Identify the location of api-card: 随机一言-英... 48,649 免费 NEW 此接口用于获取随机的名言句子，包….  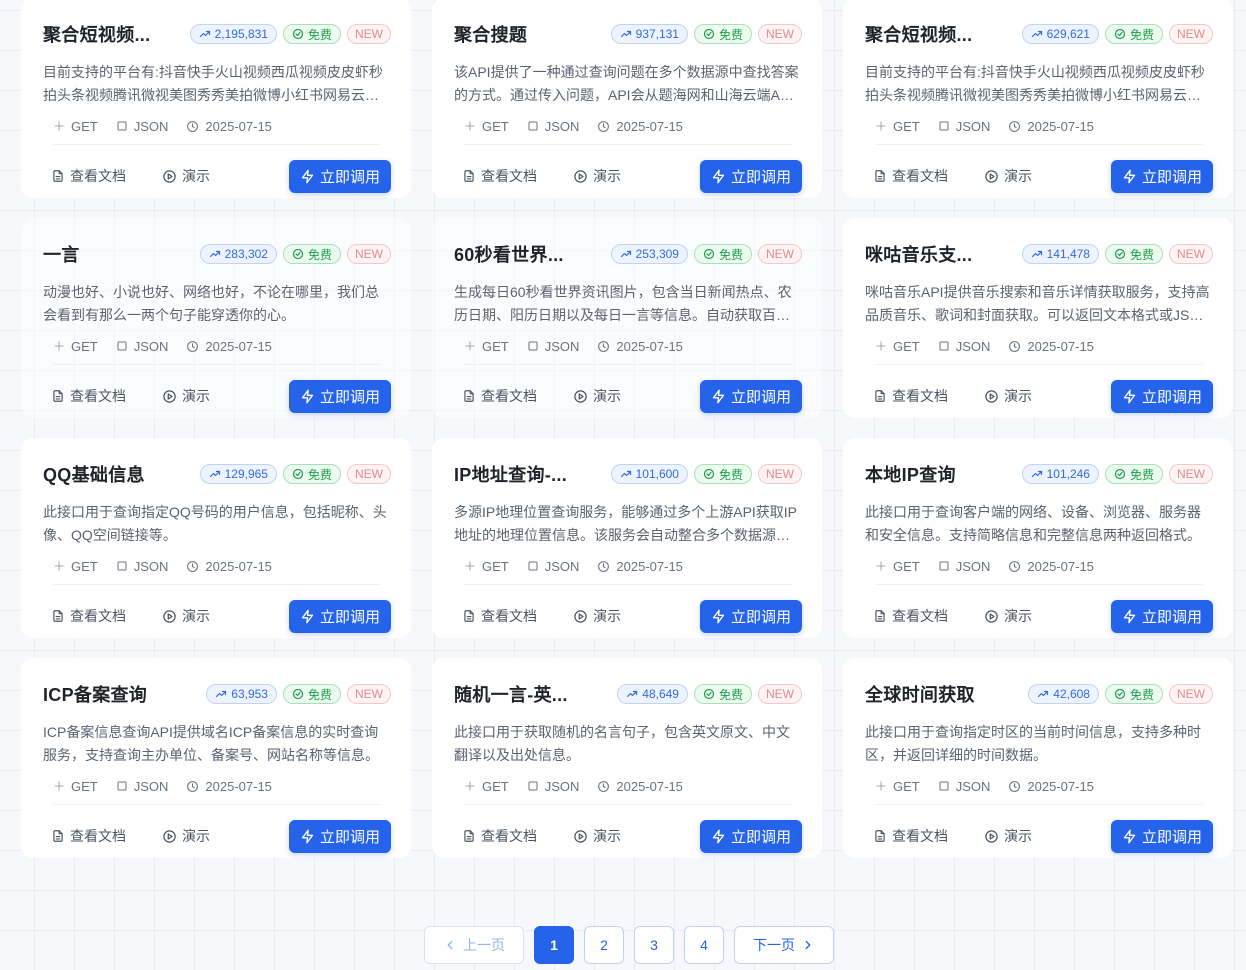
(627, 758).